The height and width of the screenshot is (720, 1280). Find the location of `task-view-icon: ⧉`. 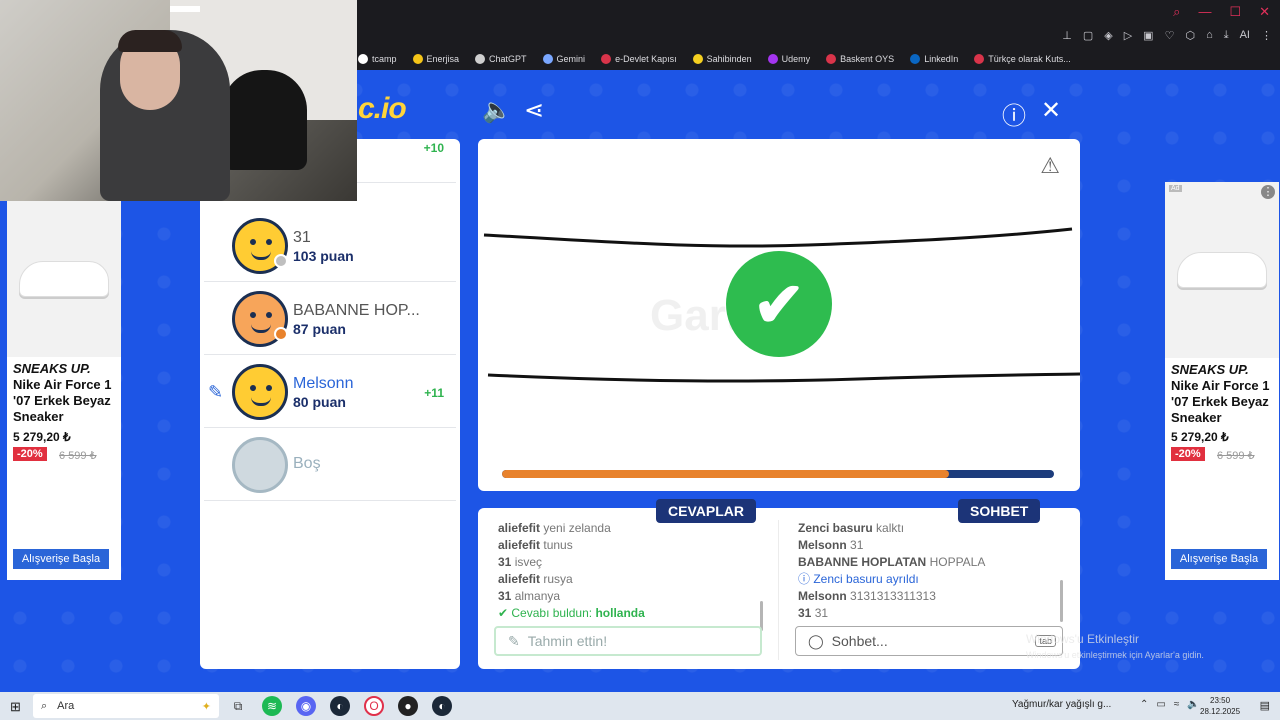

task-view-icon: ⧉ is located at coordinates (238, 706).